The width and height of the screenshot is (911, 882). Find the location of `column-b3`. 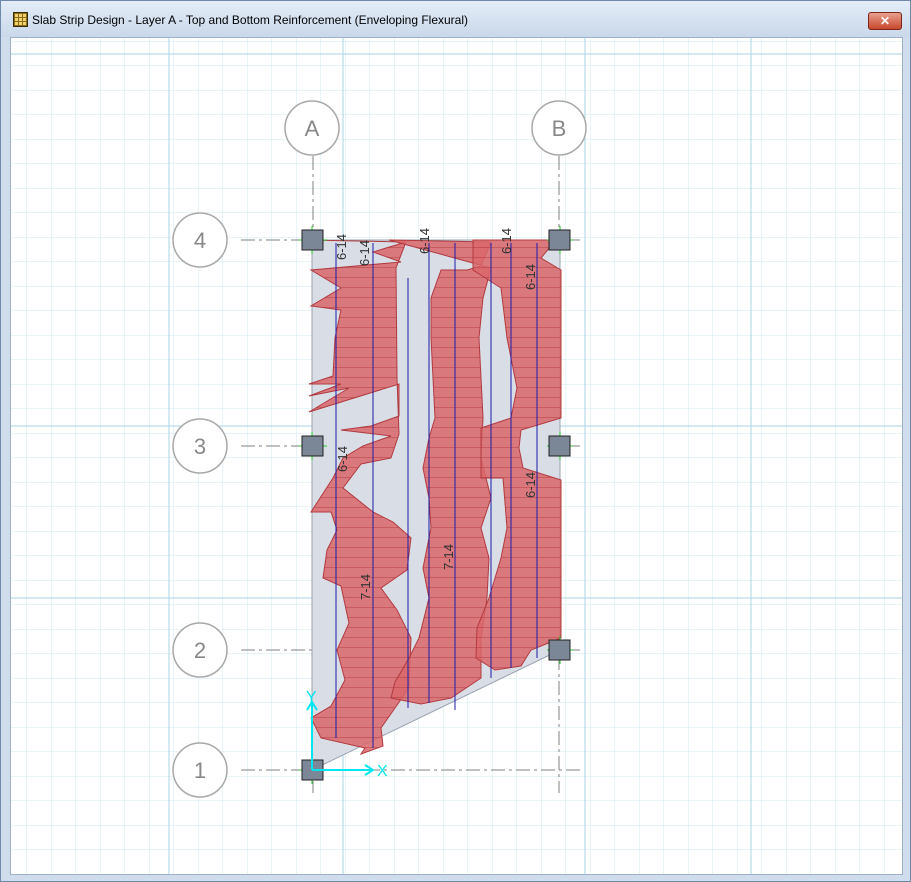

column-b3 is located at coordinates (560, 446).